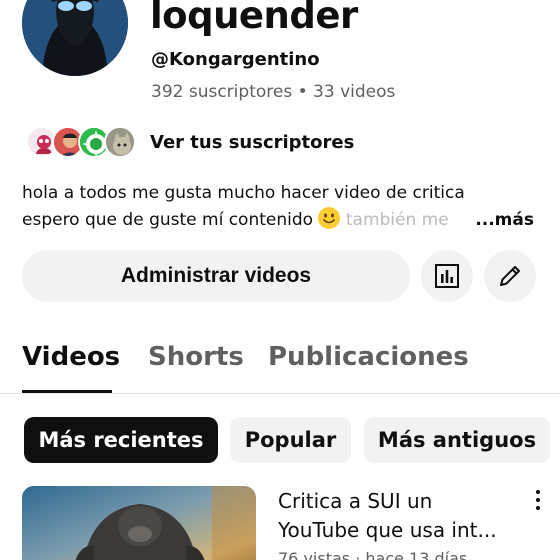 This screenshot has width=560, height=560. I want to click on tab-publicaciones: Publicaciones, so click(368, 357).